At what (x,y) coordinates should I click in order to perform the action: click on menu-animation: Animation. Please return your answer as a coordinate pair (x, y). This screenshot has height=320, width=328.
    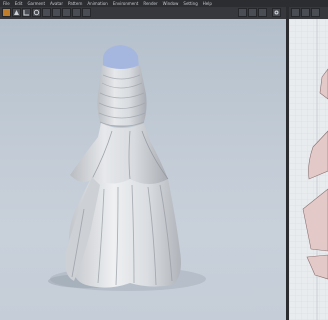
    Looking at the image, I should click on (97, 3).